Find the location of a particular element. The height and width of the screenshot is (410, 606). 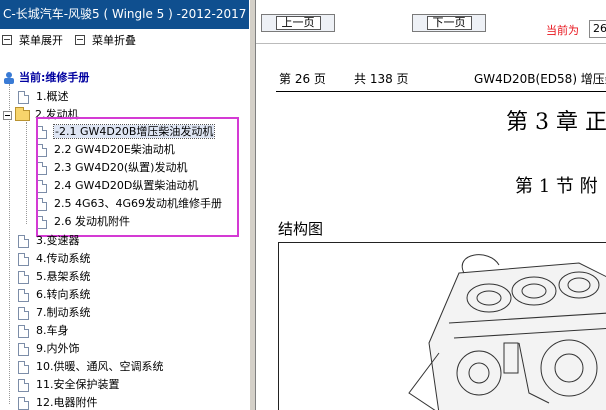

total-pages-text: 共 138 页 is located at coordinates (381, 79).